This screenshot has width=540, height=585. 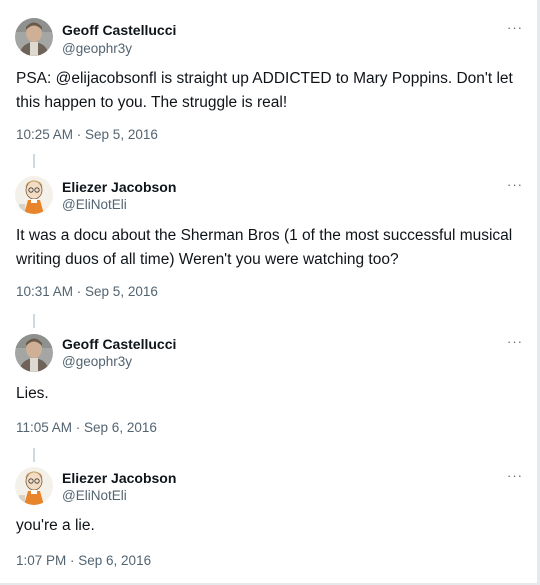 I want to click on tweet-text: Lies., so click(x=32, y=393).